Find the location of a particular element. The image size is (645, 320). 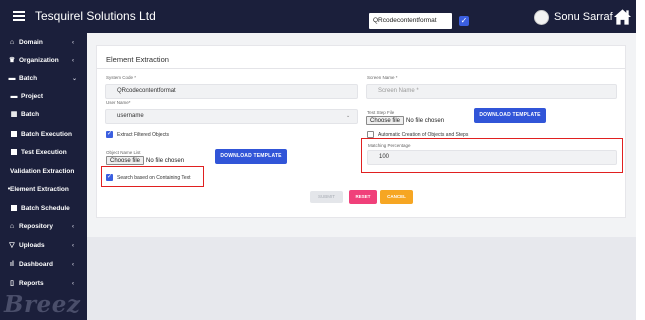

sidebar-item-label: Validation Extraction is located at coordinates (42, 171).